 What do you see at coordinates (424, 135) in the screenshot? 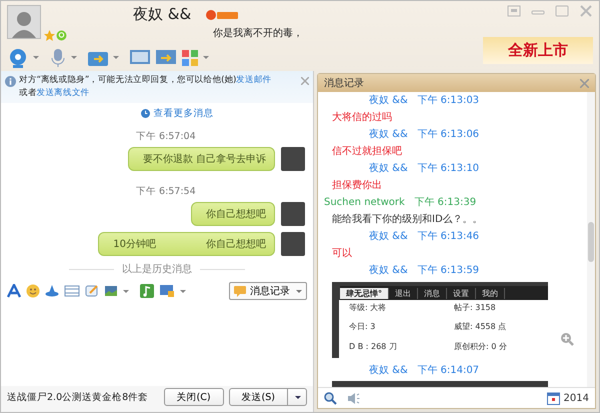
I see `message-header: 夜奴 && 下午 6:13:06` at bounding box center [424, 135].